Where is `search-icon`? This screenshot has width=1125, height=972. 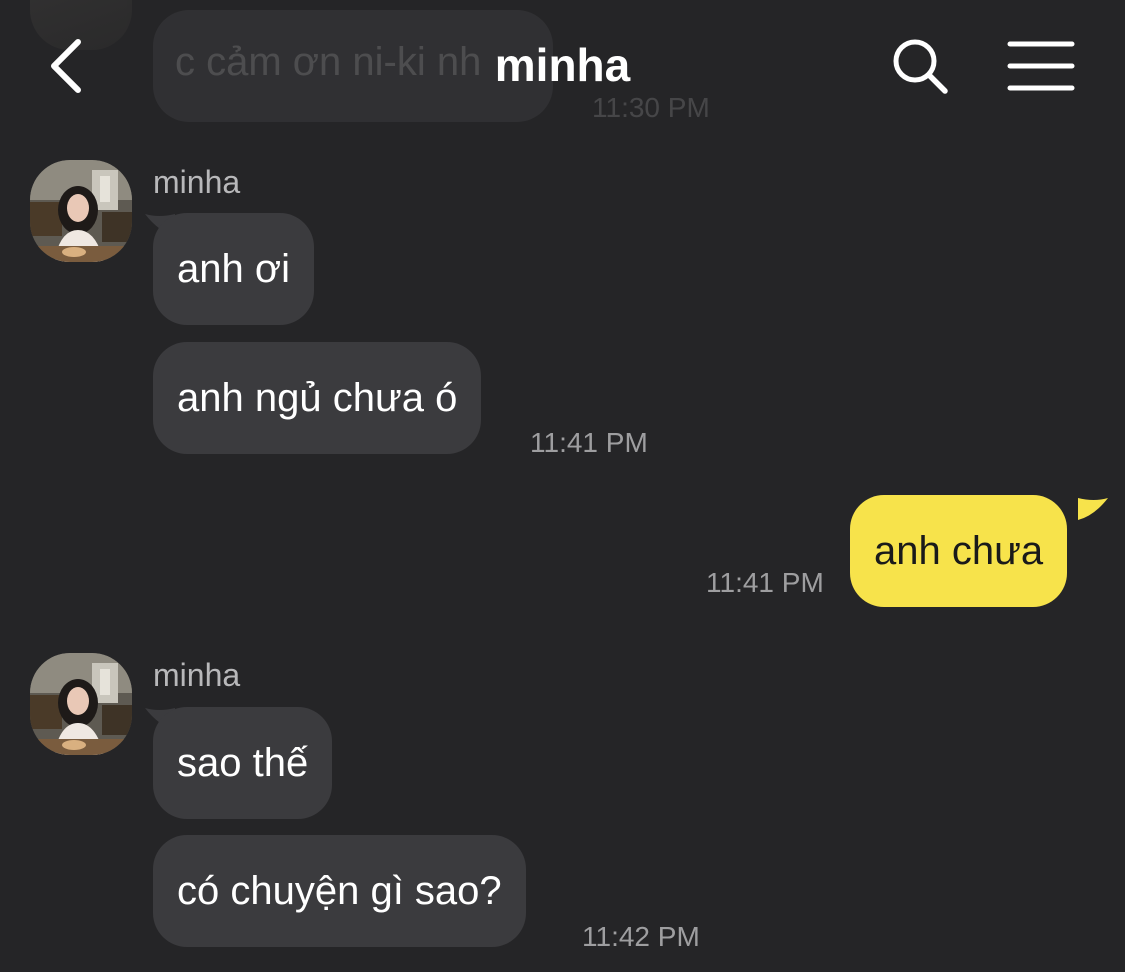 search-icon is located at coordinates (920, 66).